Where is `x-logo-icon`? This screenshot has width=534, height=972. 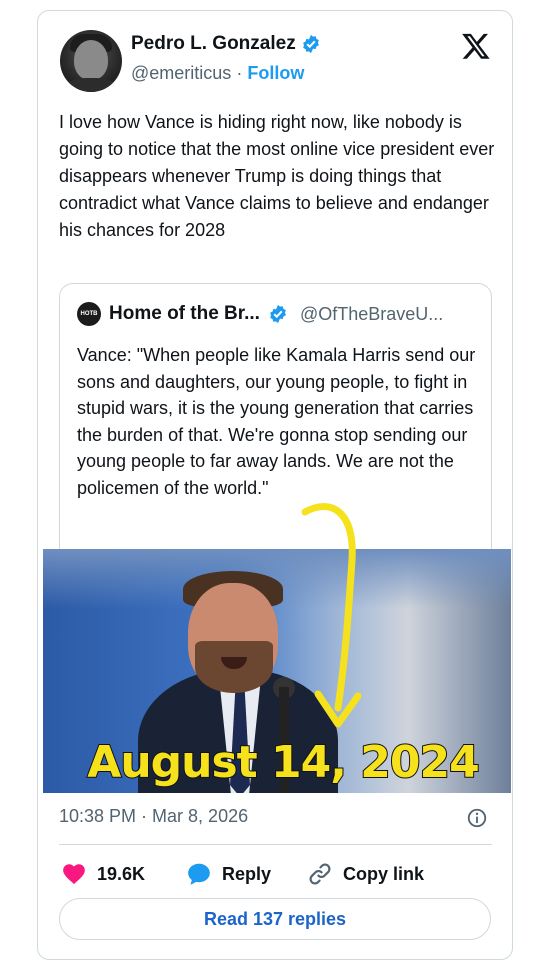 x-logo-icon is located at coordinates (476, 46).